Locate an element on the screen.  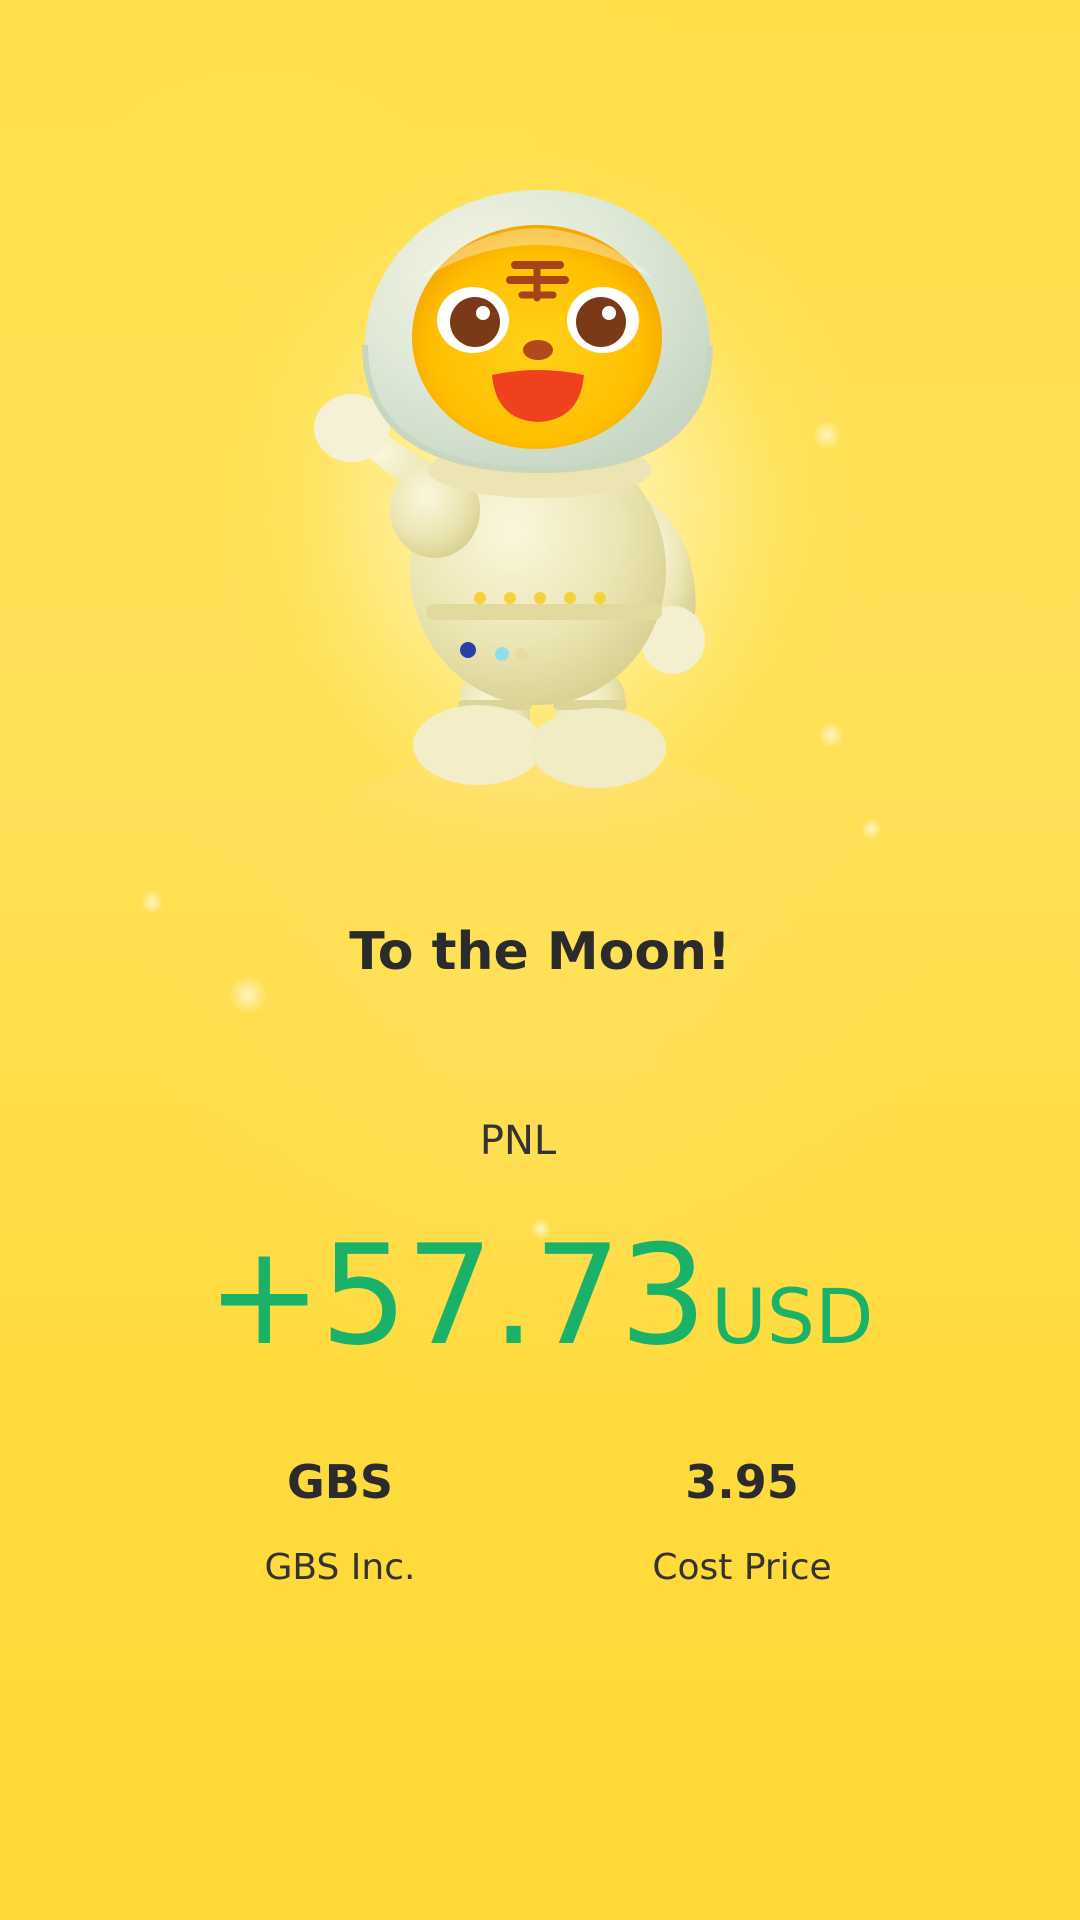
pnl-amount: +57.73 is located at coordinates (456, 1295).